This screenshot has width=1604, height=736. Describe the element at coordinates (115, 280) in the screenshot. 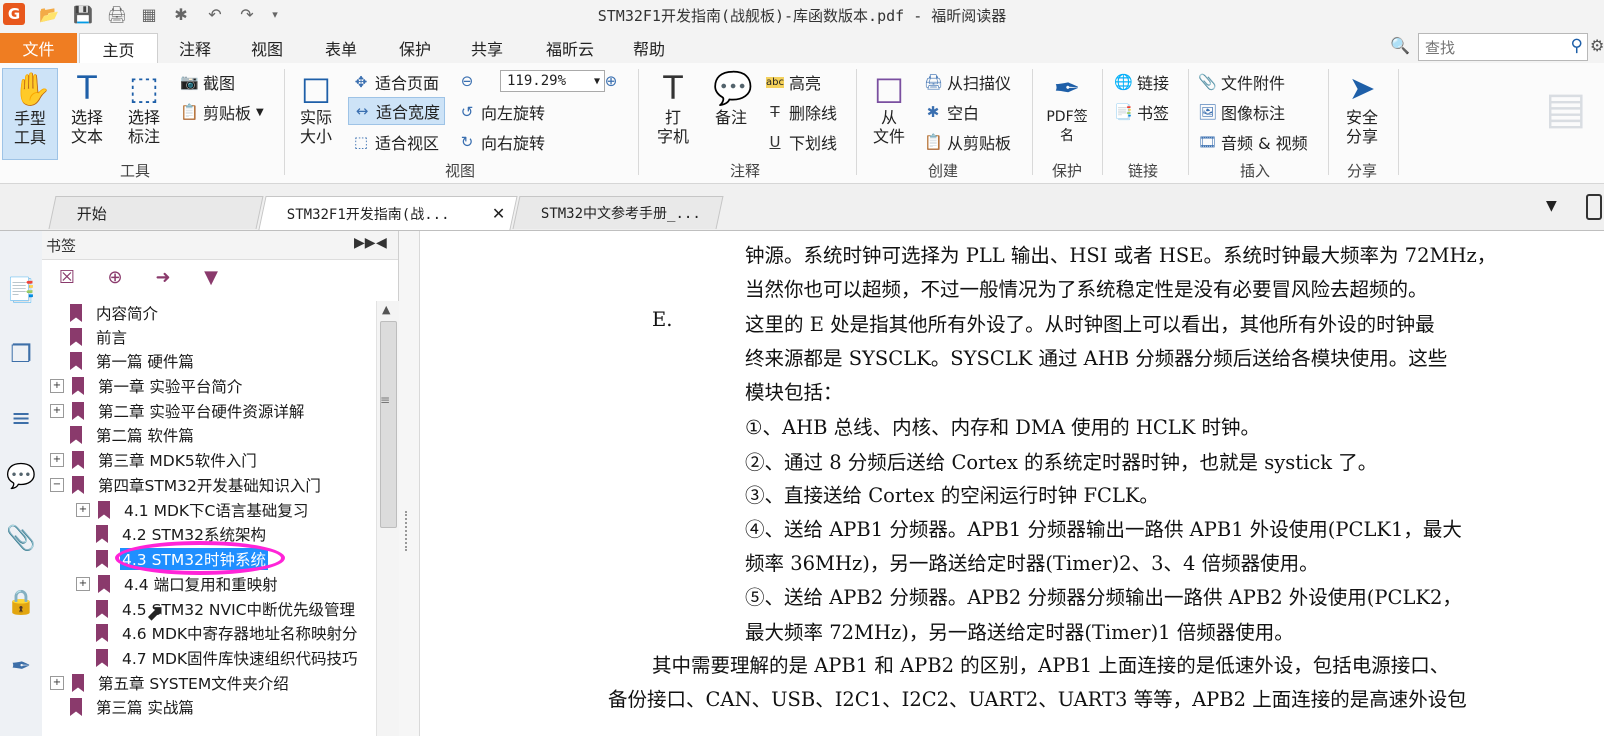

I see `add-bookmark-icon: ⊕` at that location.